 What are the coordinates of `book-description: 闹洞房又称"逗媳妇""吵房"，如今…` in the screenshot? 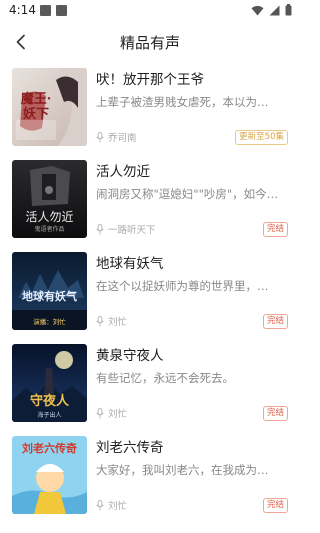 It's located at (187, 194).